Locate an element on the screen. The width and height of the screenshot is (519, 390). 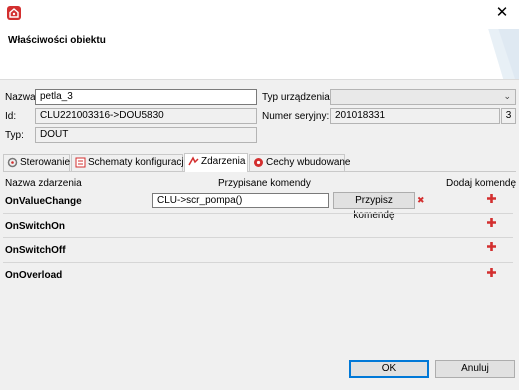
name-input: petla_3 is located at coordinates (146, 97).